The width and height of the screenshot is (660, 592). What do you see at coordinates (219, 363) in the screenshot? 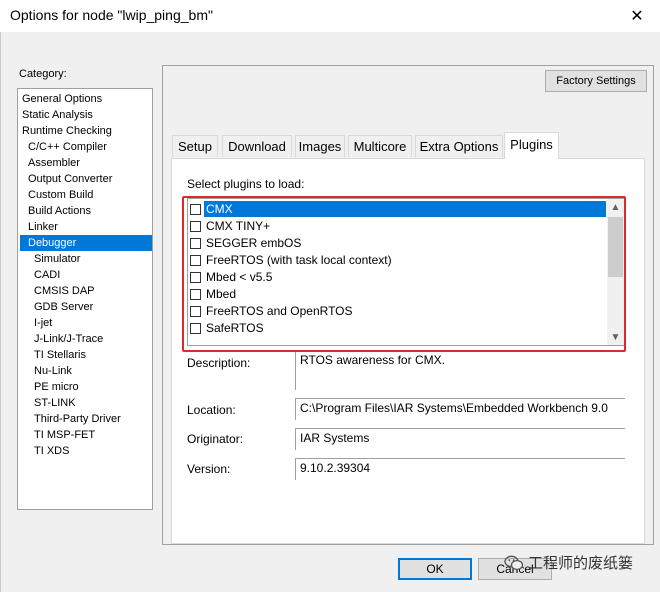
I see `description-label: Description:` at bounding box center [219, 363].